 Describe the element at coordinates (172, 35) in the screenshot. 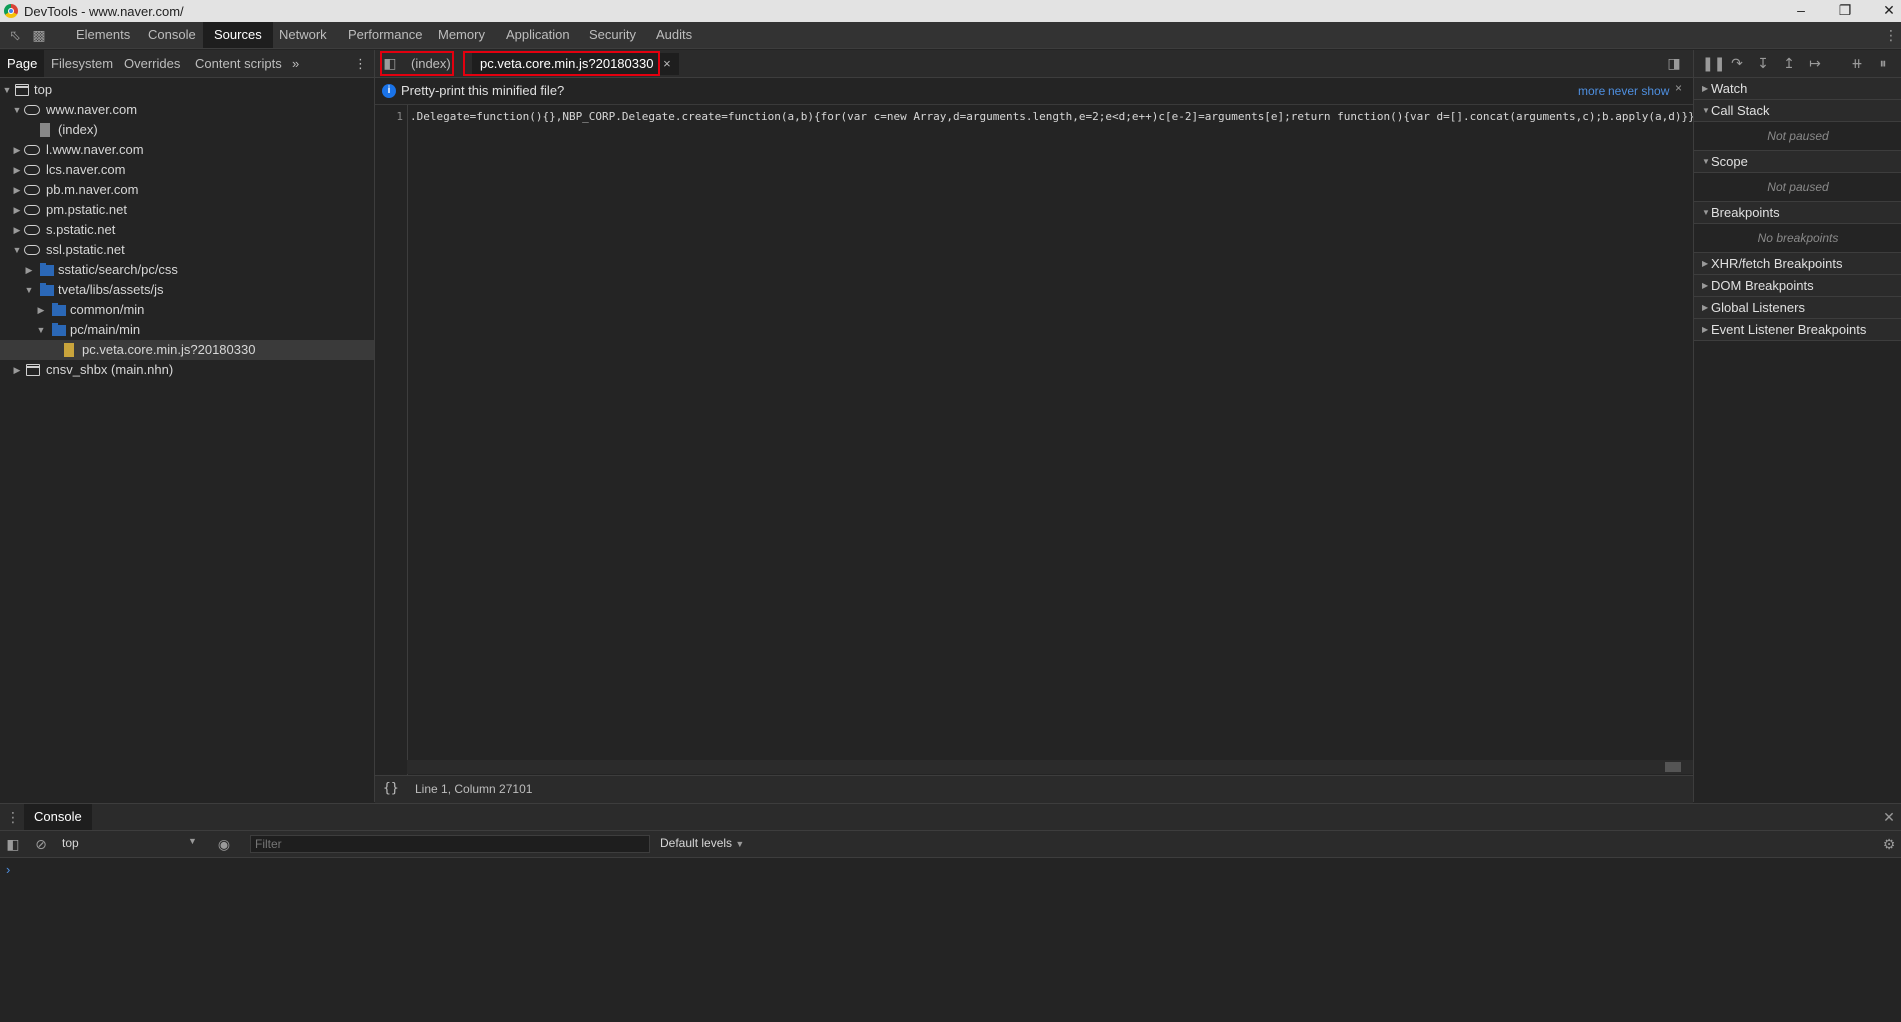

I see `tab-console: Console` at that location.